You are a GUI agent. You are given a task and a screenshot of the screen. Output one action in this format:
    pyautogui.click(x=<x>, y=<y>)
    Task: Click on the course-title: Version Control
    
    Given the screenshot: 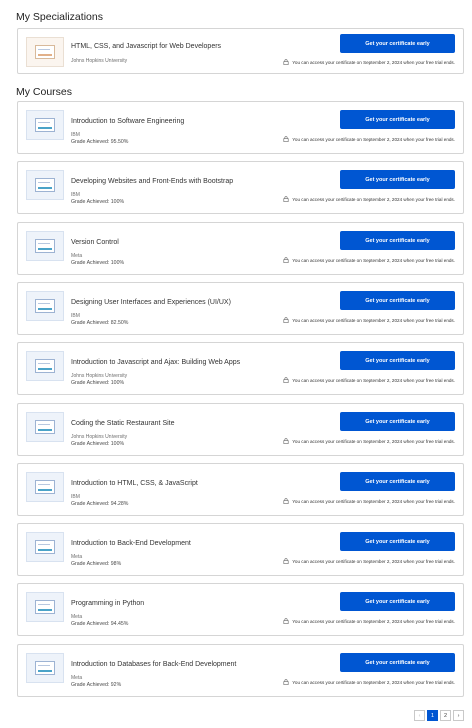 What is the action you would take?
    pyautogui.click(x=95, y=242)
    